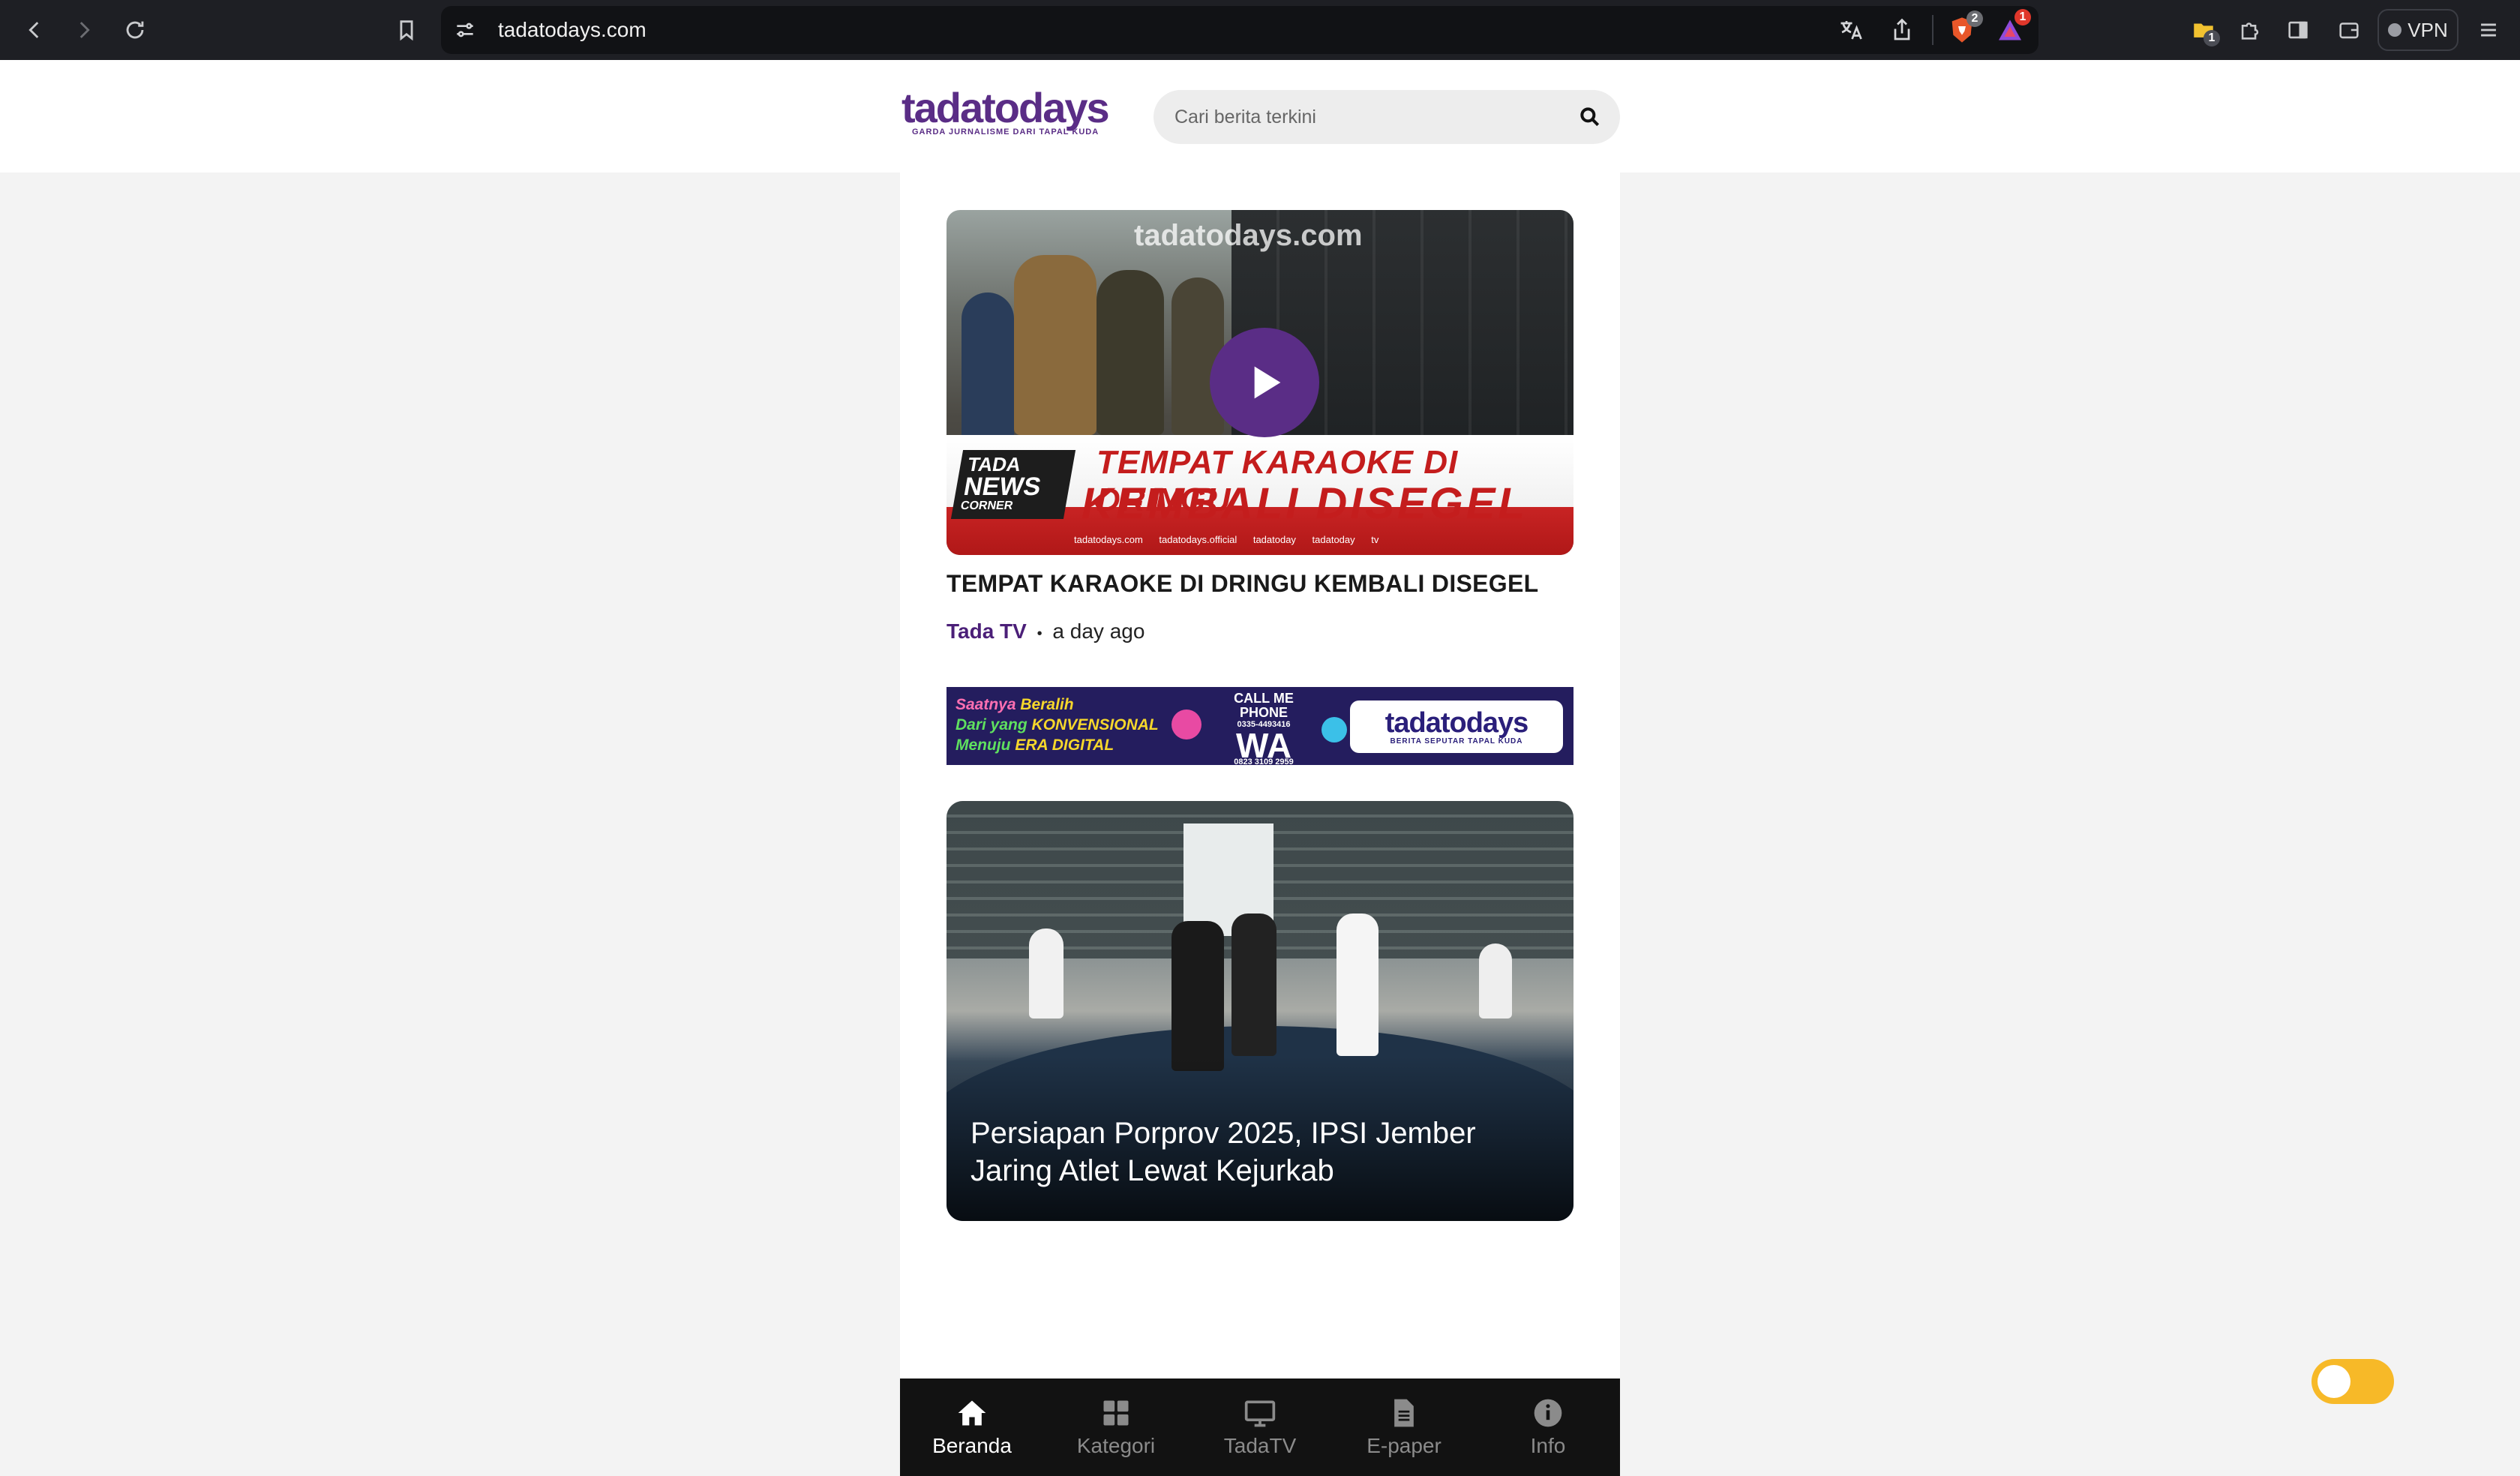 This screenshot has height=1476, width=2520. I want to click on nav-item-epaper: E-paper, so click(1404, 1427).